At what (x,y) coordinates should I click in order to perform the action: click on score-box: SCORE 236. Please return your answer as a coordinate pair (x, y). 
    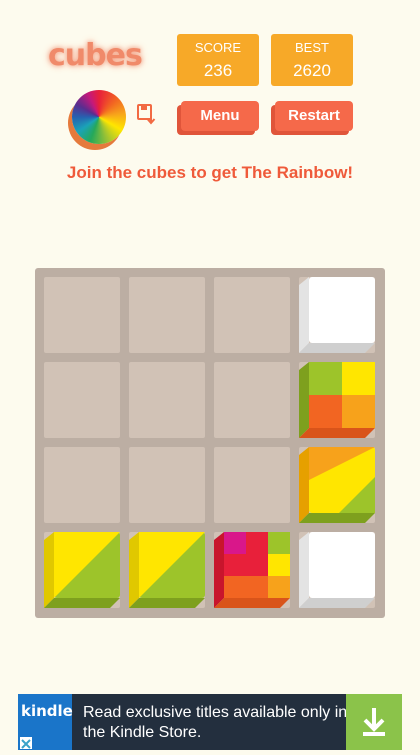
    Looking at the image, I should click on (218, 60).